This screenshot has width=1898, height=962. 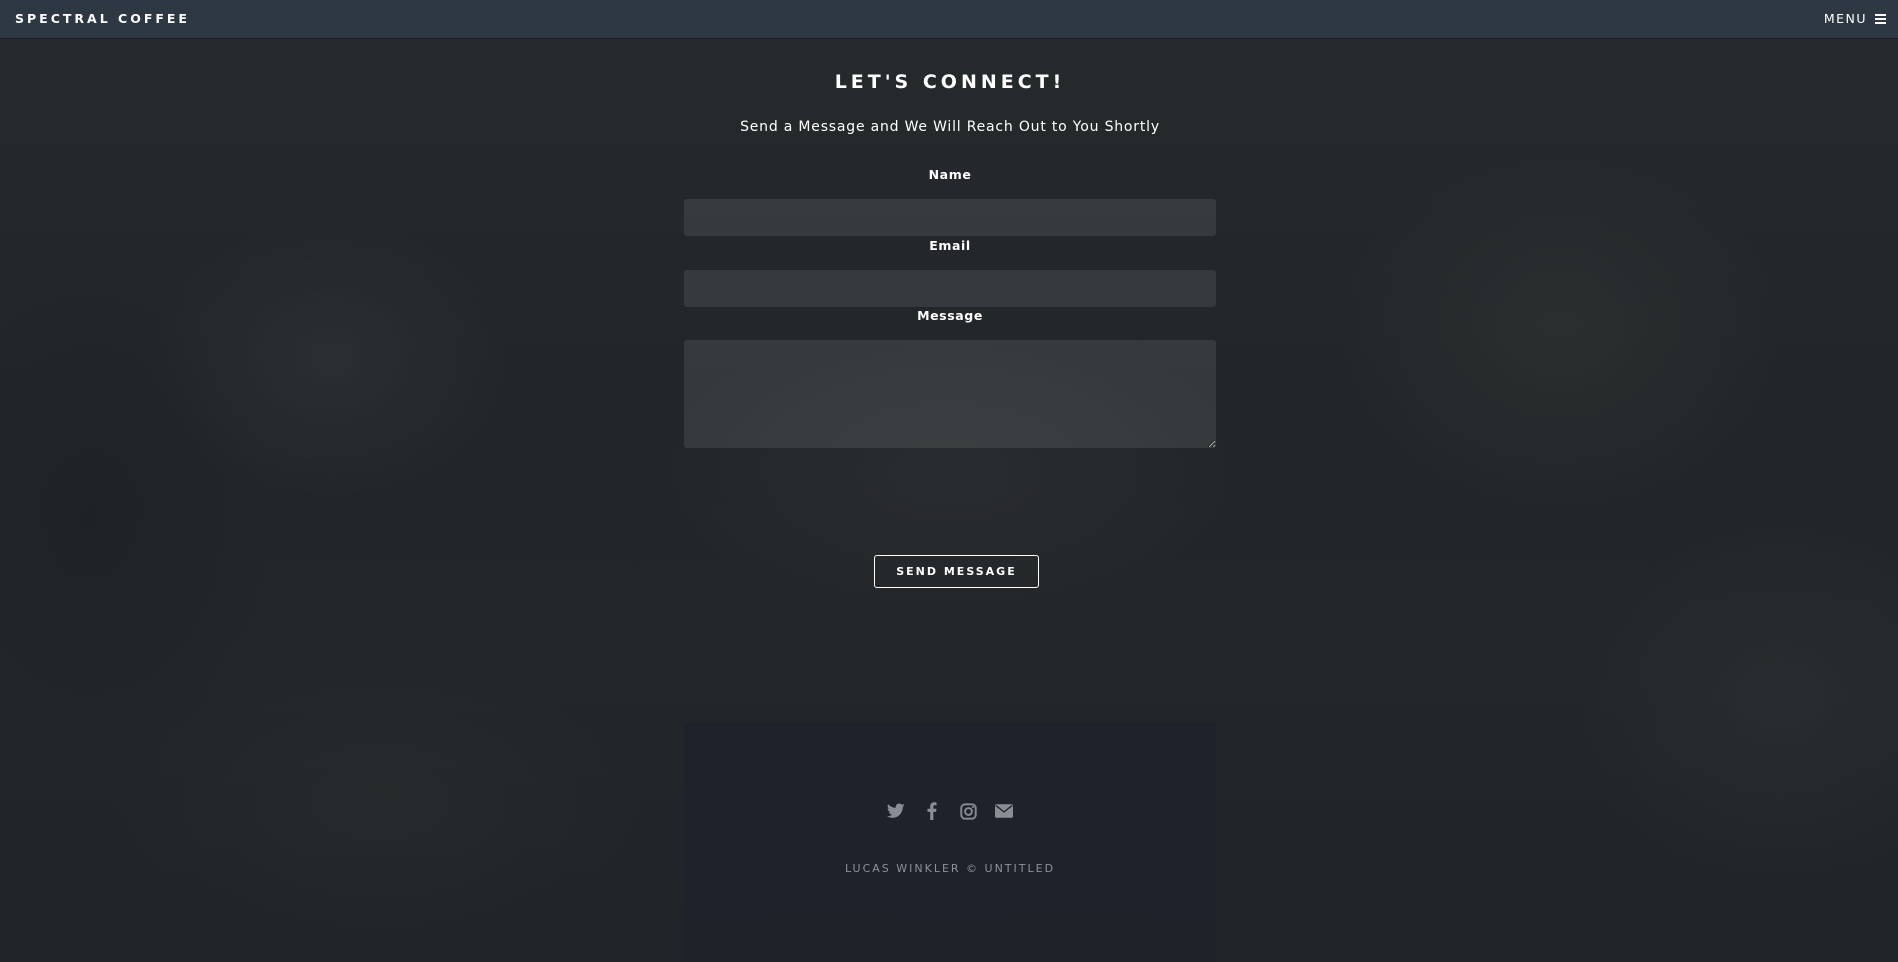 What do you see at coordinates (932, 811) in the screenshot?
I see `facebook-icon` at bounding box center [932, 811].